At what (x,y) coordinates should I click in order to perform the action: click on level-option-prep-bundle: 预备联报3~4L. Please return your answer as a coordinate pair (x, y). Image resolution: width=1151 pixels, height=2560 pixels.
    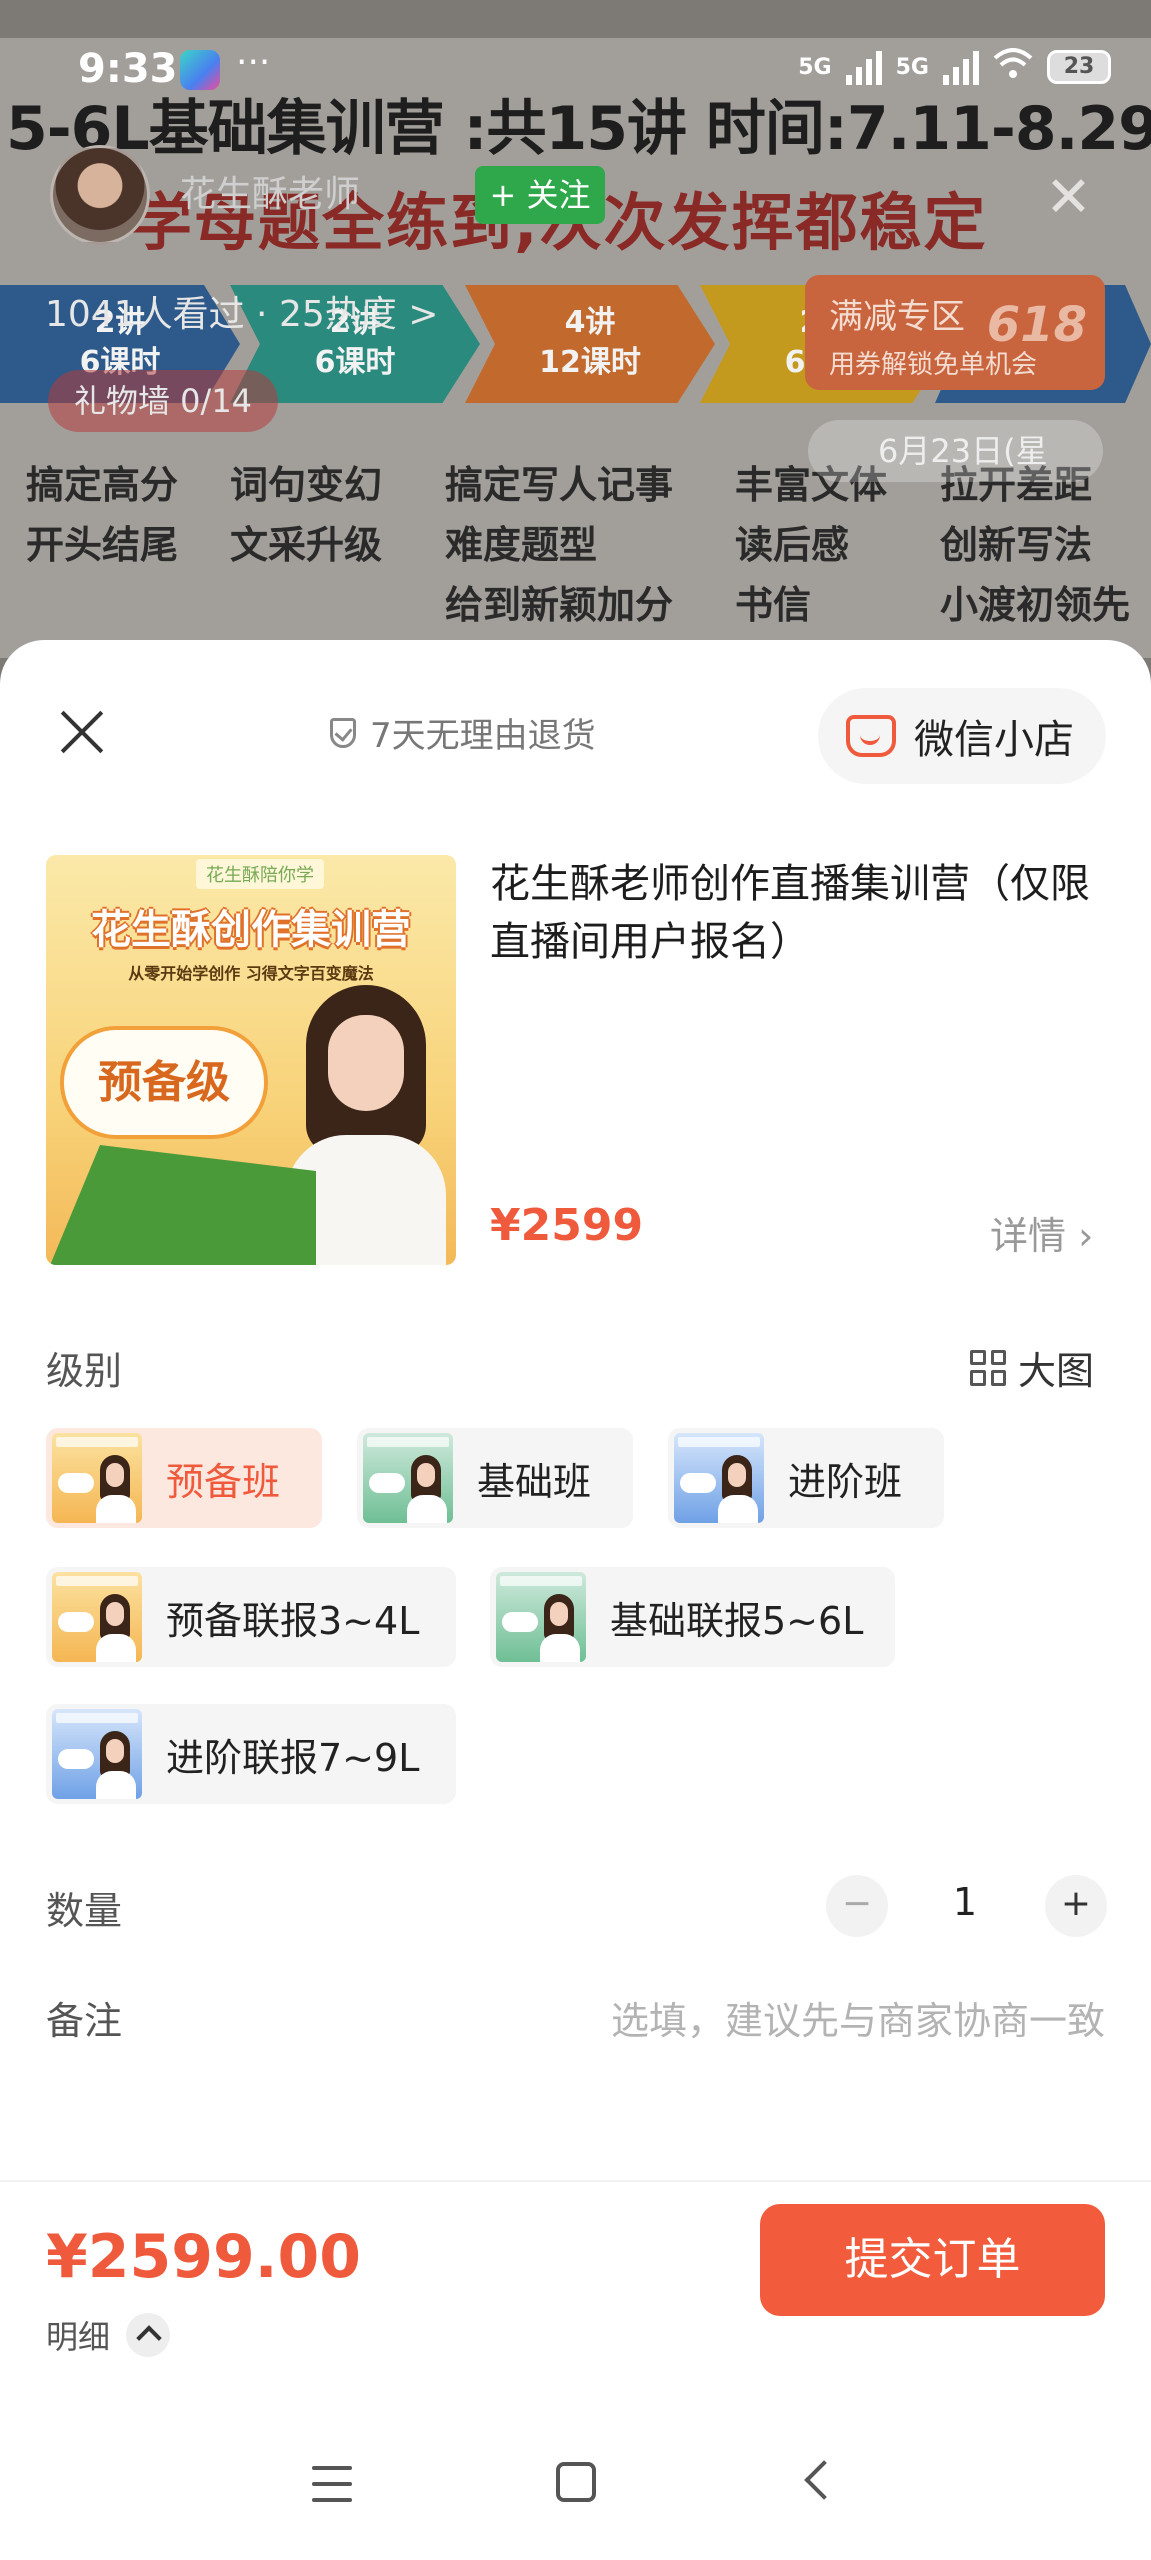
    Looking at the image, I should click on (251, 1617).